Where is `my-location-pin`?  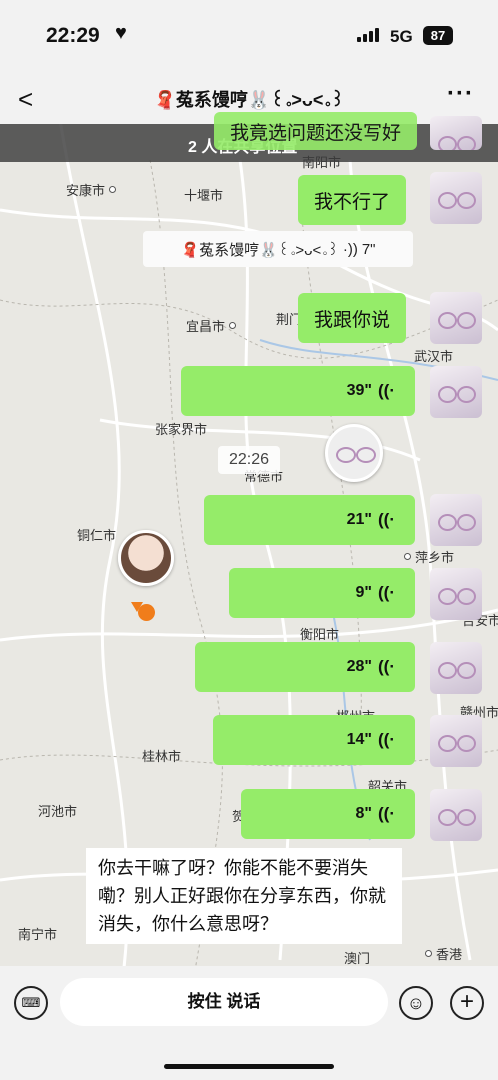
my-location-pin is located at coordinates (354, 453).